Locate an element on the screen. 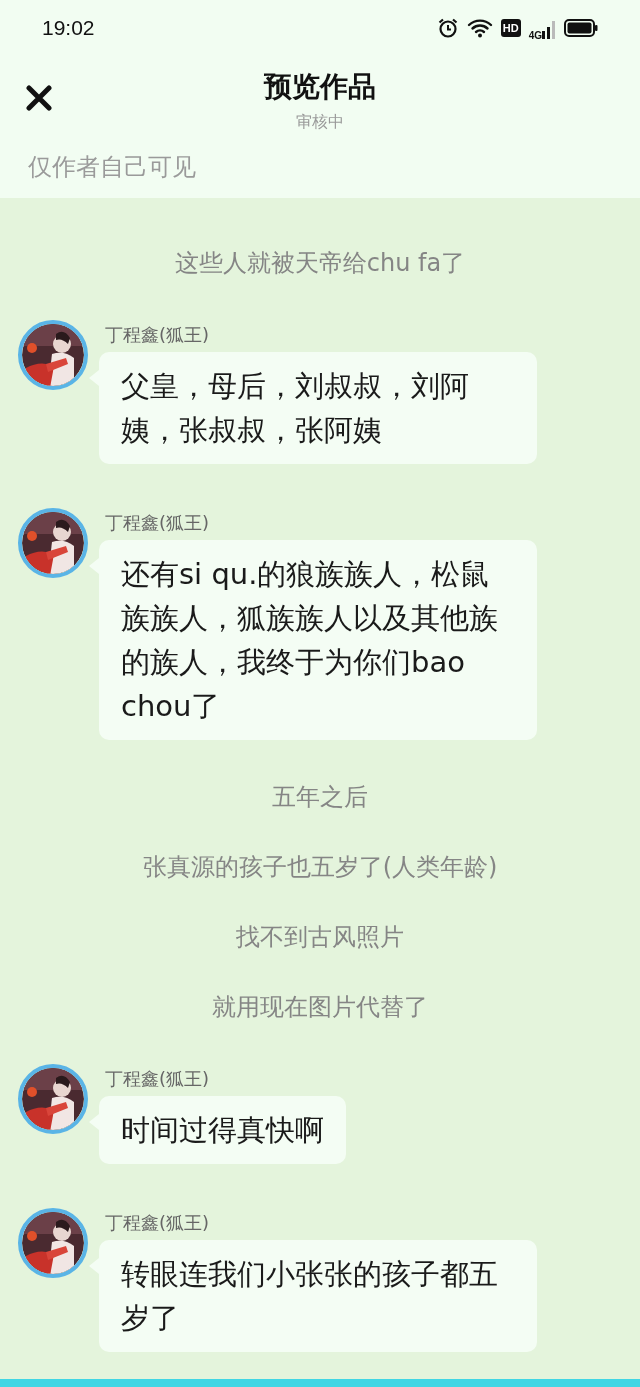 The height and width of the screenshot is (1387, 640). wifi-icon is located at coordinates (479, 27).